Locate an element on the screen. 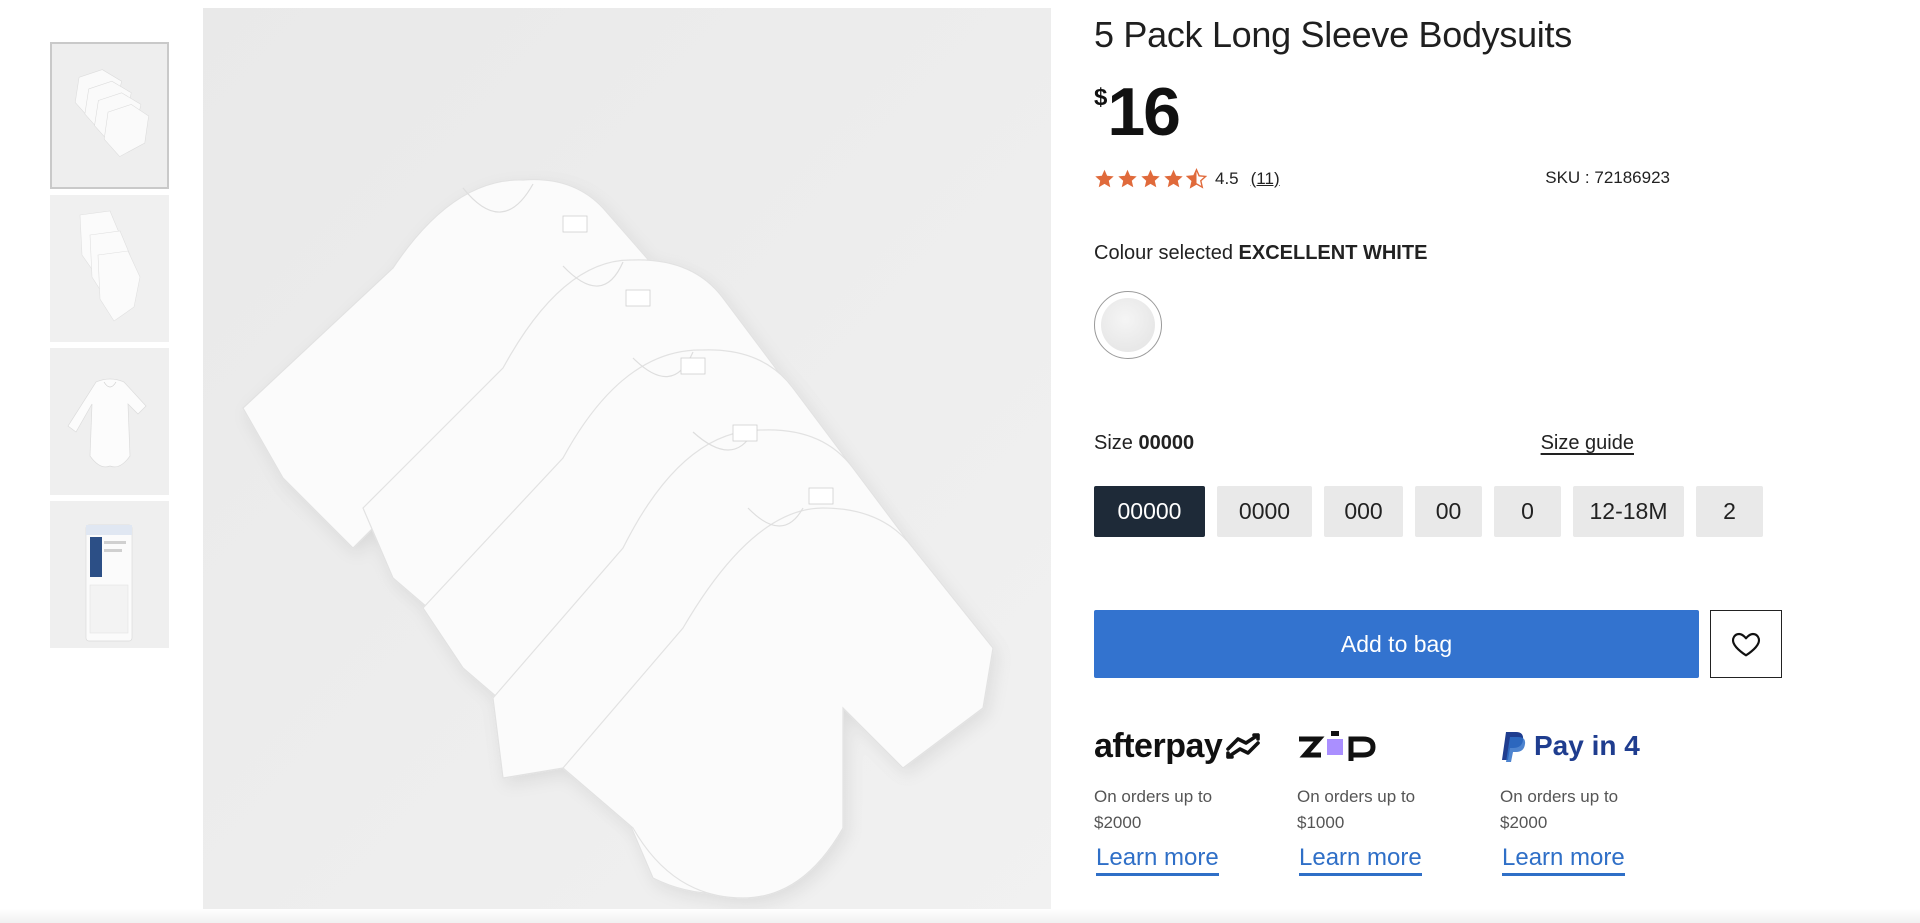  size-option-00: 00 is located at coordinates (1448, 511).